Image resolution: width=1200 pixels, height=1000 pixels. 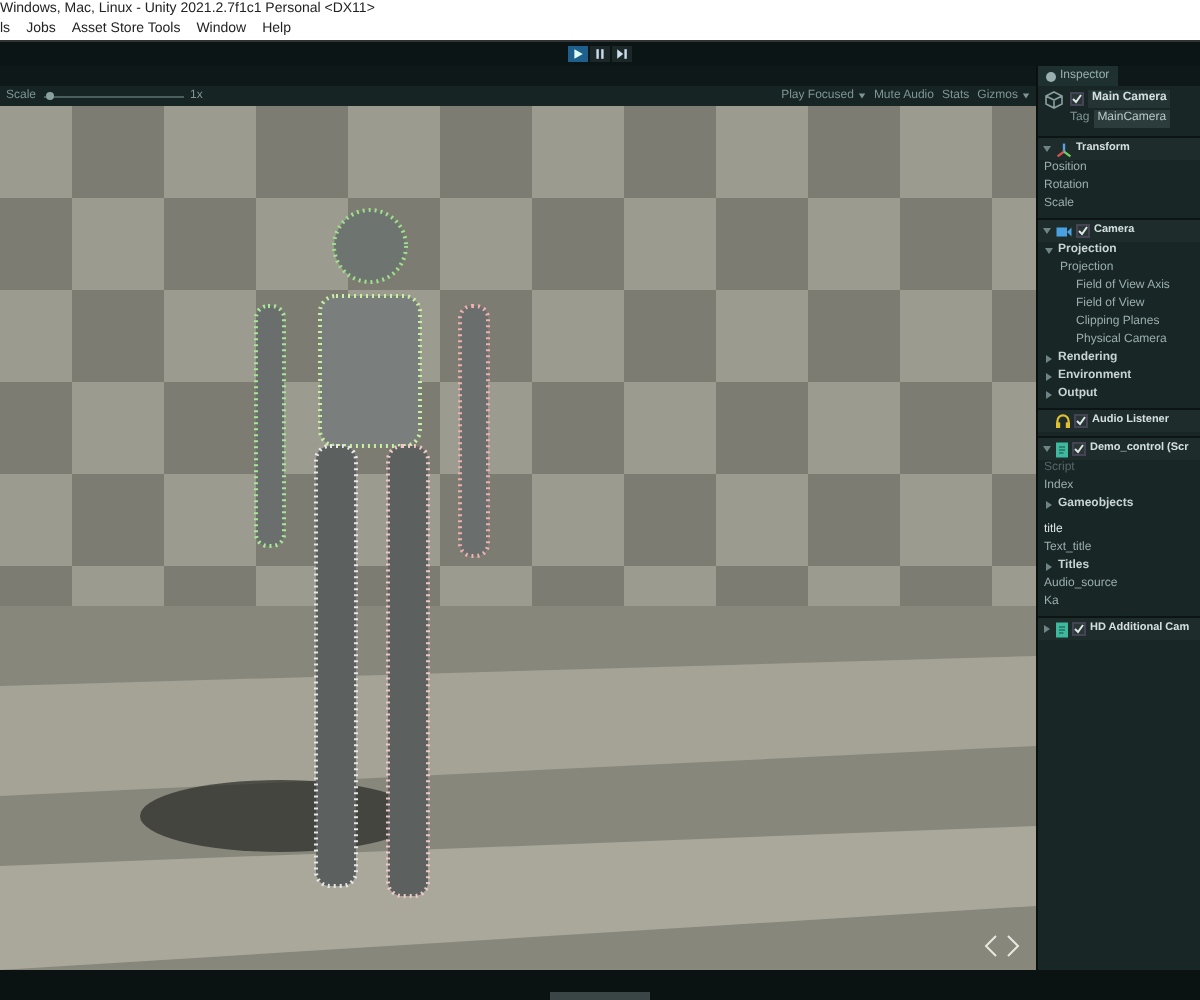 I want to click on chevron-right-icon, so click(x=1013, y=946).